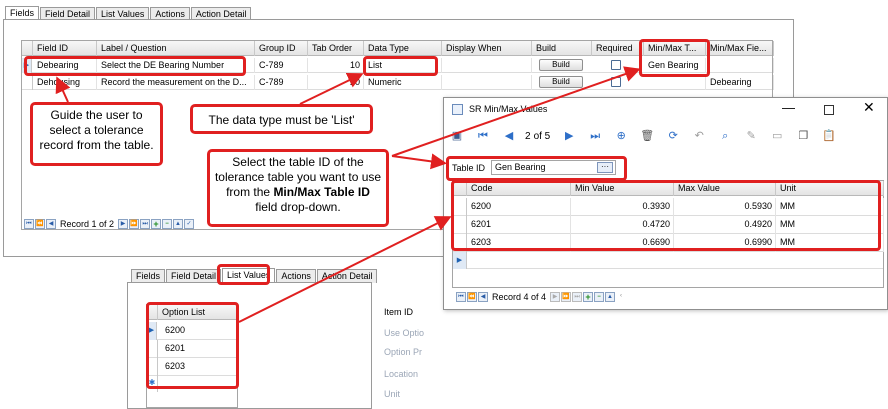 The image size is (888, 409). Describe the element at coordinates (336, 82) in the screenshot. I see `cell-tab-order: 20` at that location.